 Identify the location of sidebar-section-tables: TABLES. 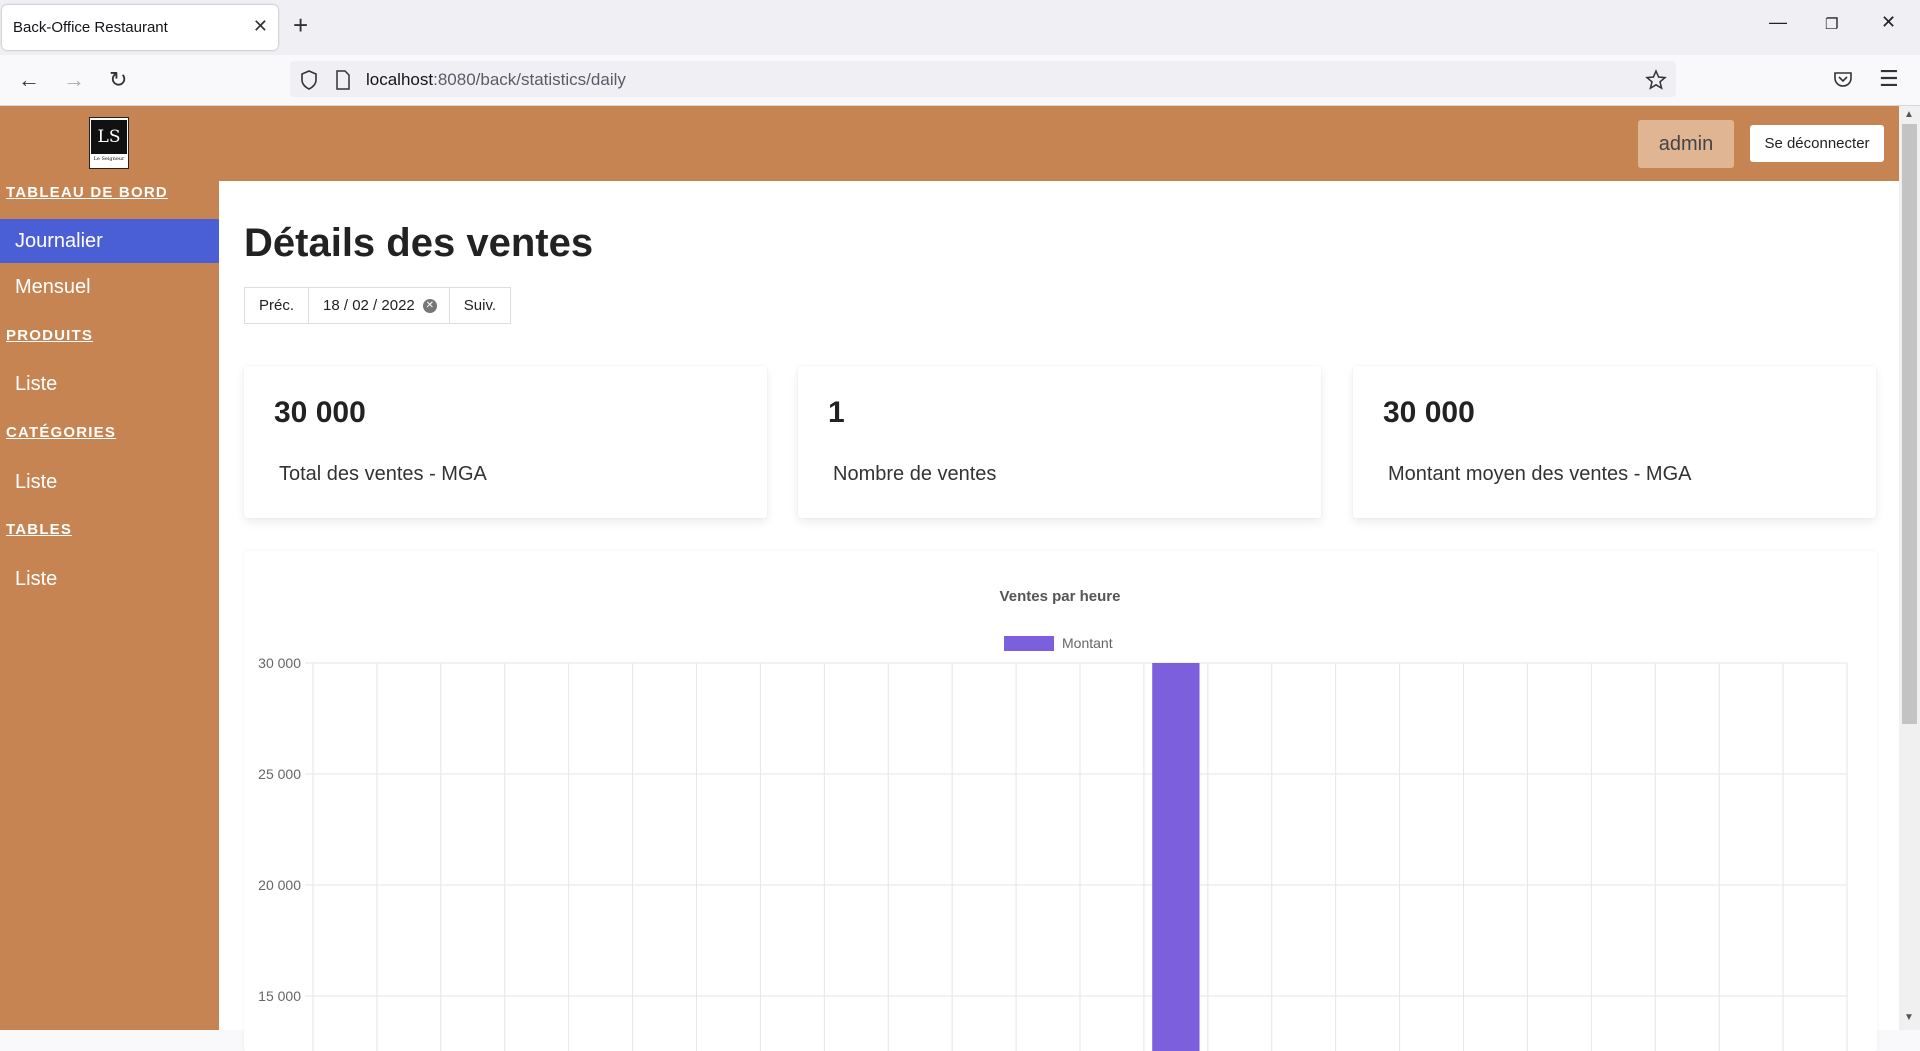
(39, 529).